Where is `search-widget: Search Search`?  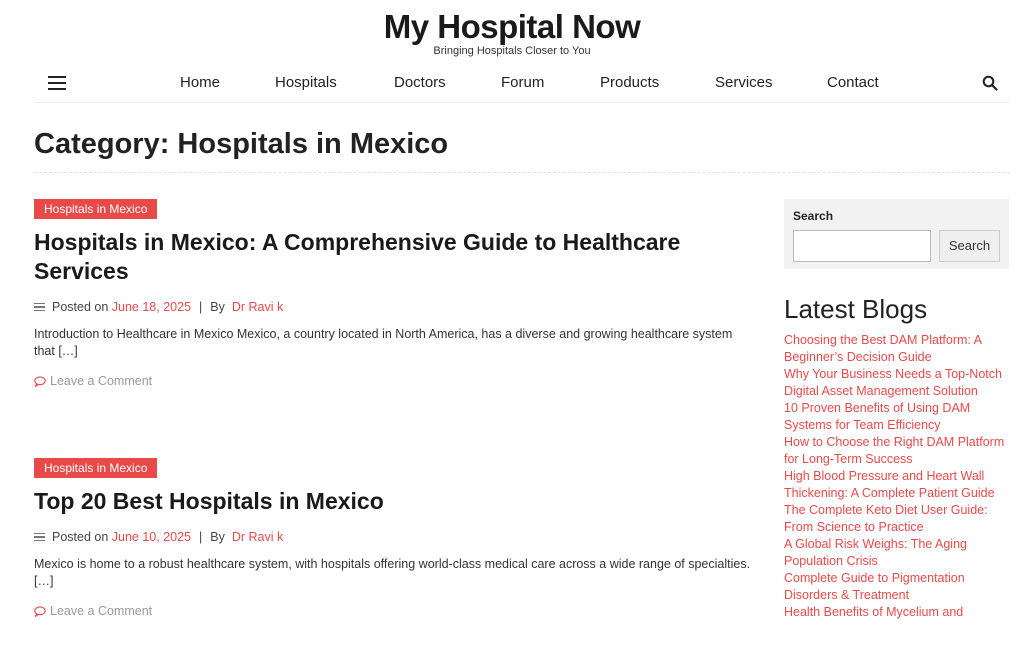 search-widget: Search Search is located at coordinates (896, 234).